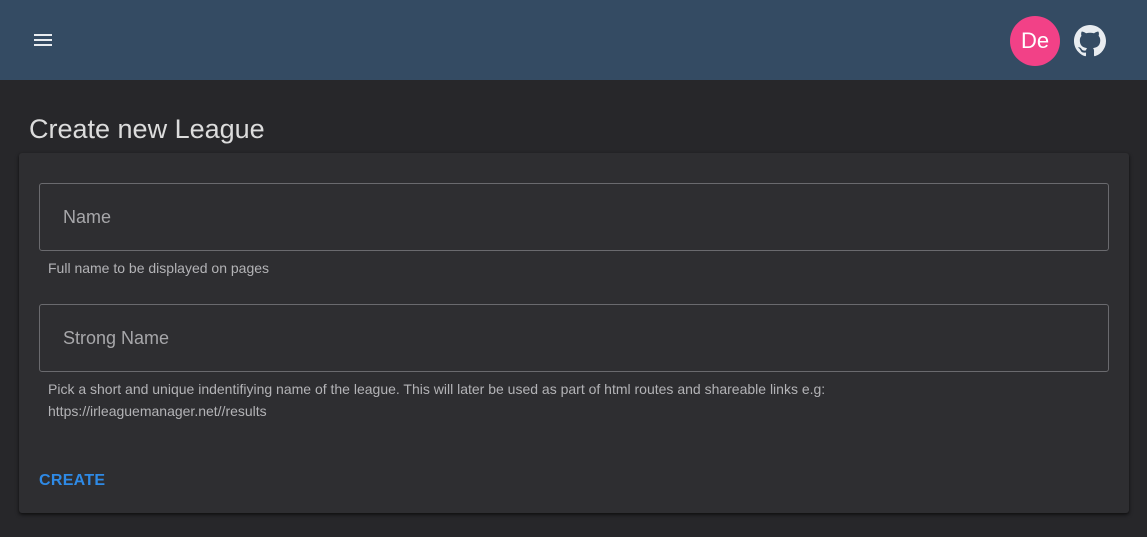 The width and height of the screenshot is (1147, 537). I want to click on github-link, so click(1090, 41).